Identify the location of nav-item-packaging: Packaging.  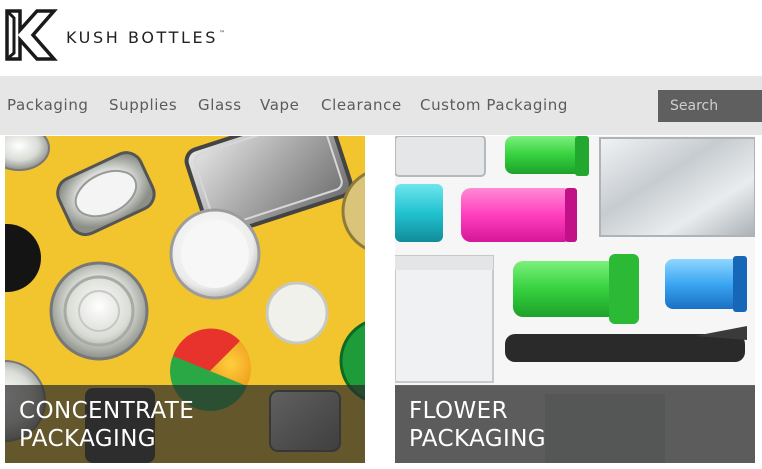
(48, 105).